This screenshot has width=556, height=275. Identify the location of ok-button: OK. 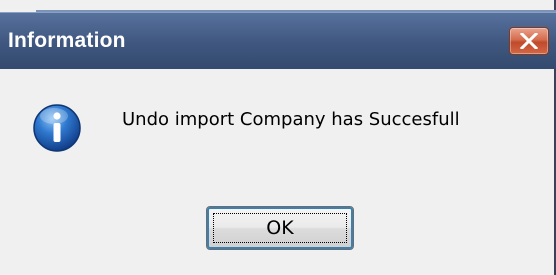
(280, 228).